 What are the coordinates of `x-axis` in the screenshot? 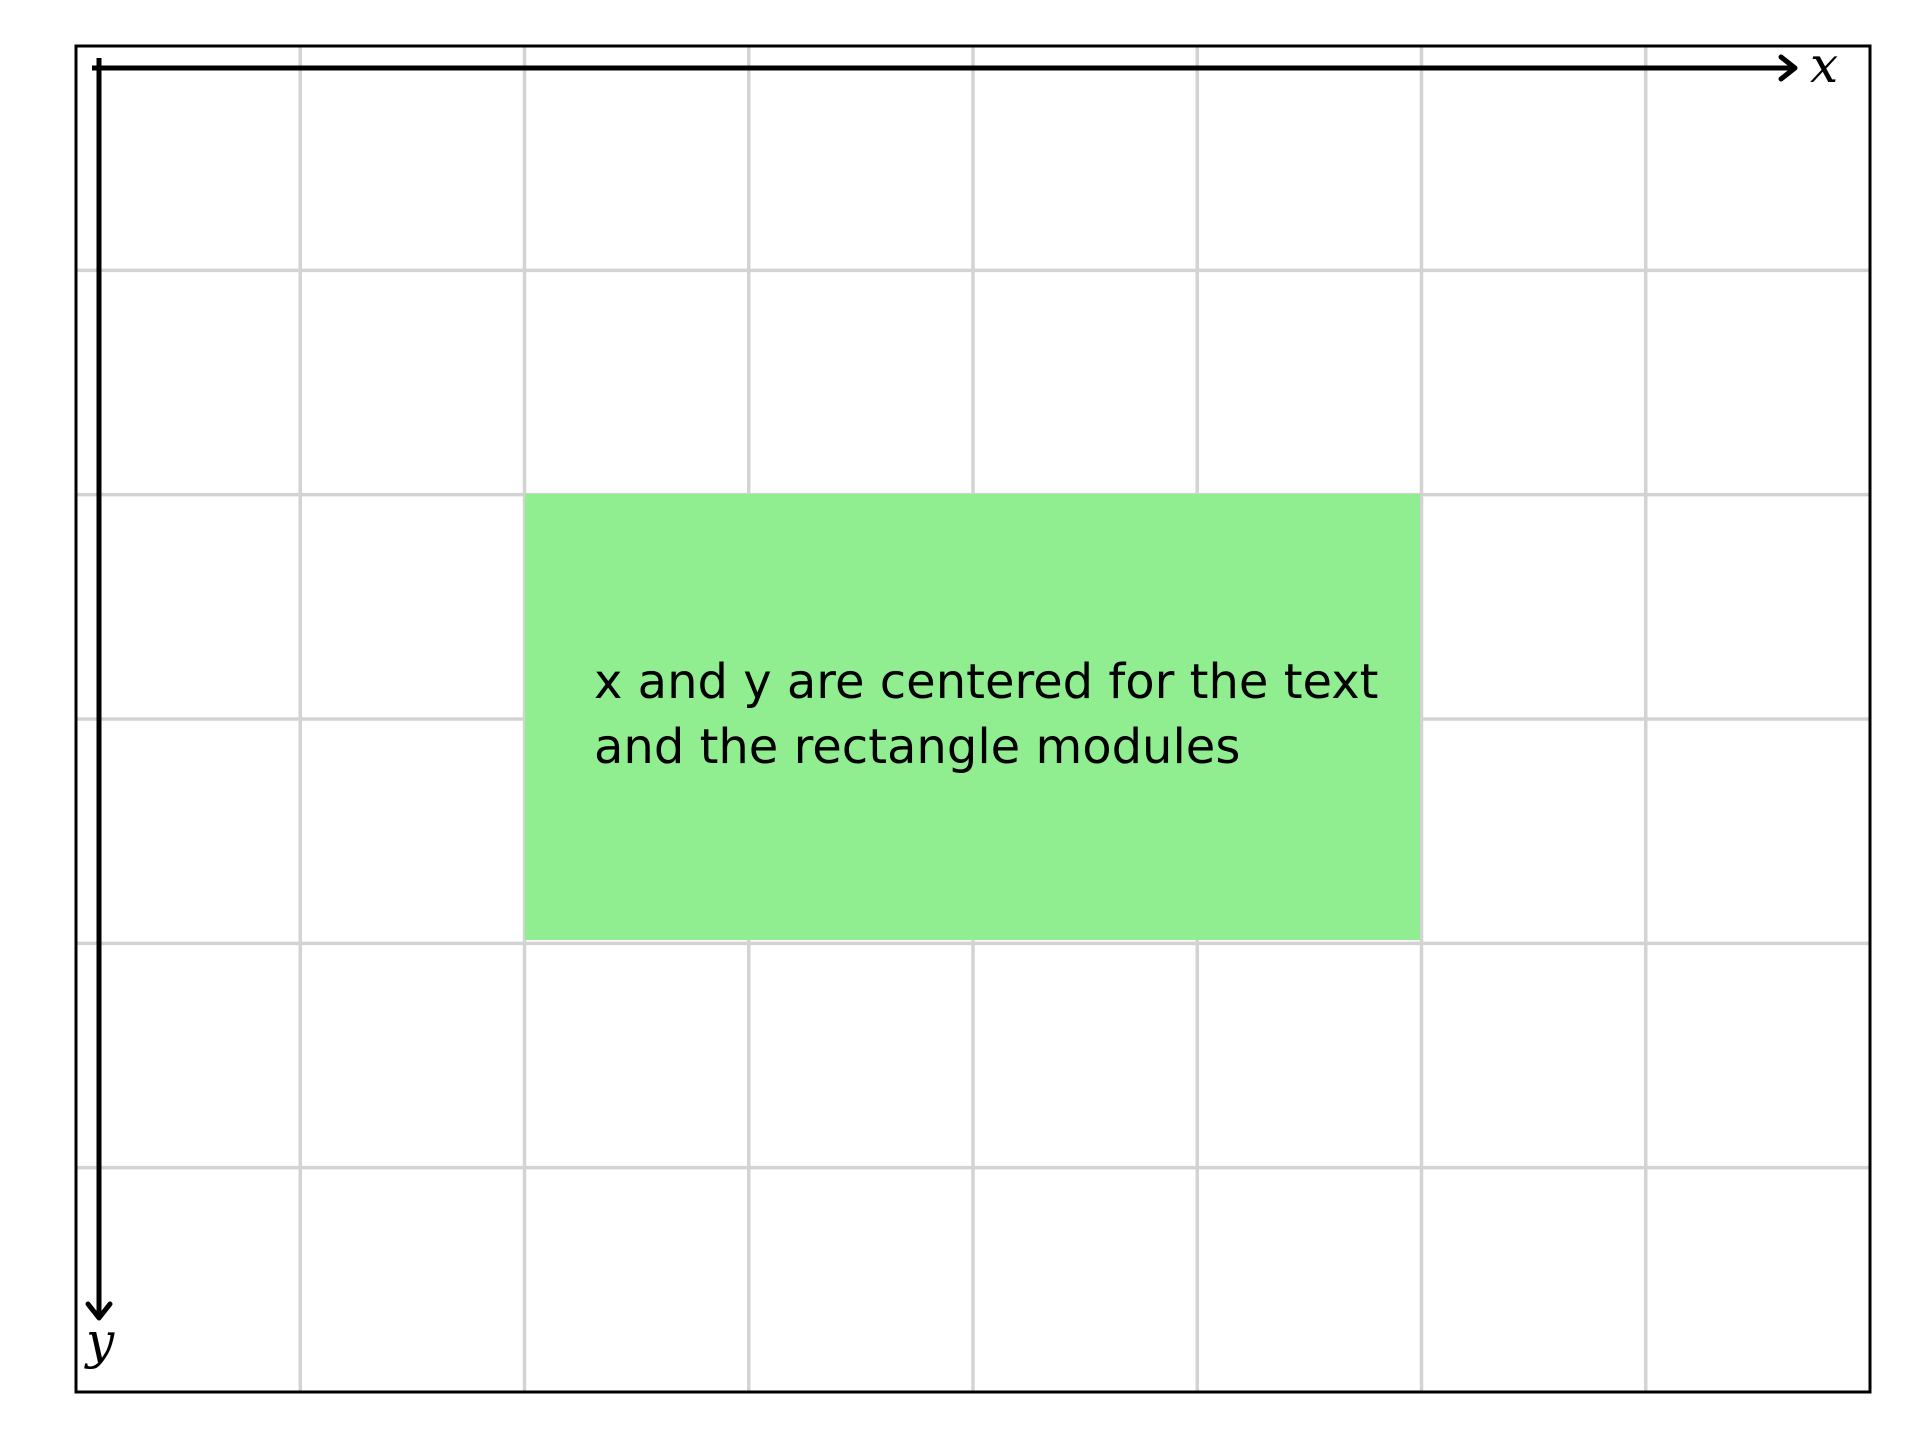 It's located at (945, 68).